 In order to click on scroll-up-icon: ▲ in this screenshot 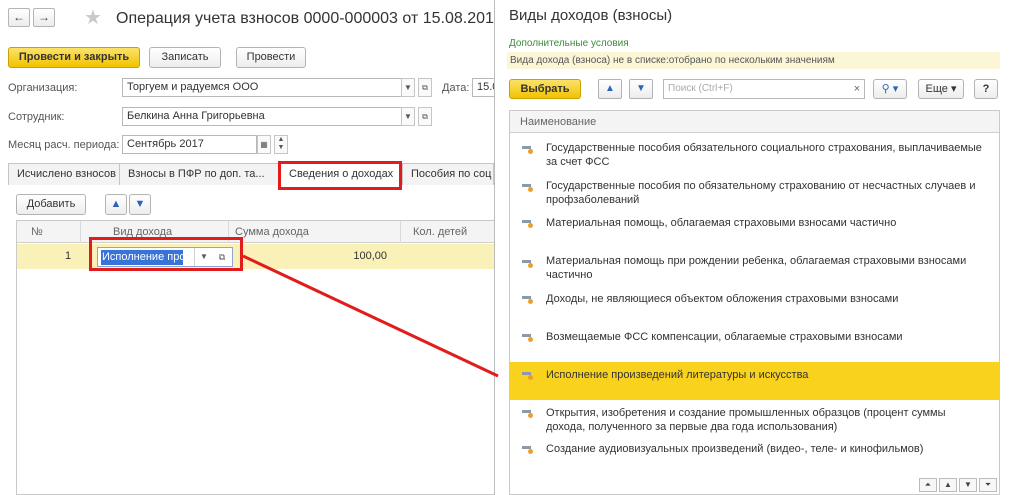, I will do `click(948, 485)`.